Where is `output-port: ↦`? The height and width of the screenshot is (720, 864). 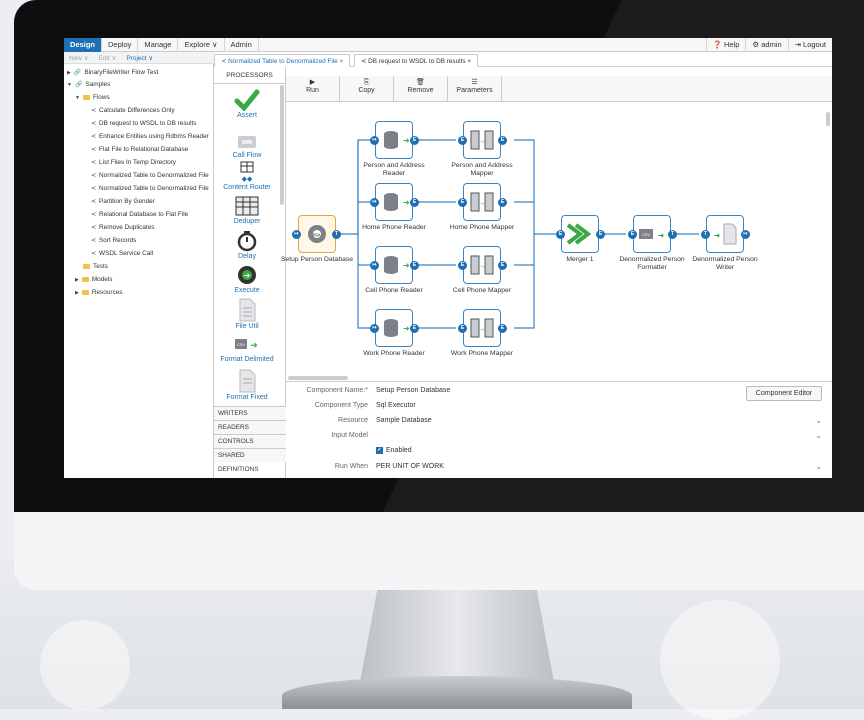
output-port: ↦ is located at coordinates (745, 234).